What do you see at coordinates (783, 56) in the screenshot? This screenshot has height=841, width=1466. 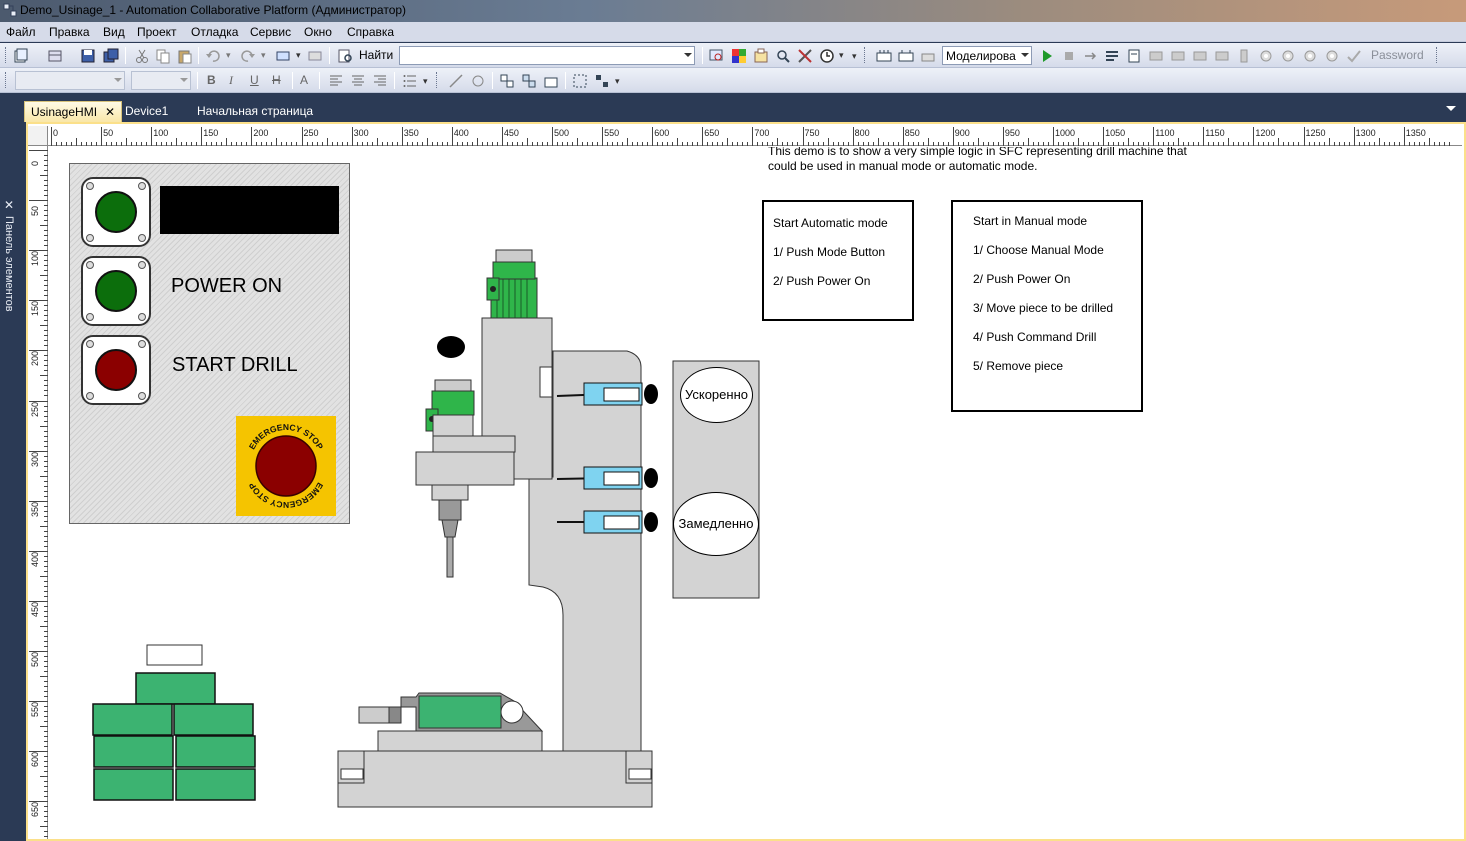 I see `object-browser-icon` at bounding box center [783, 56].